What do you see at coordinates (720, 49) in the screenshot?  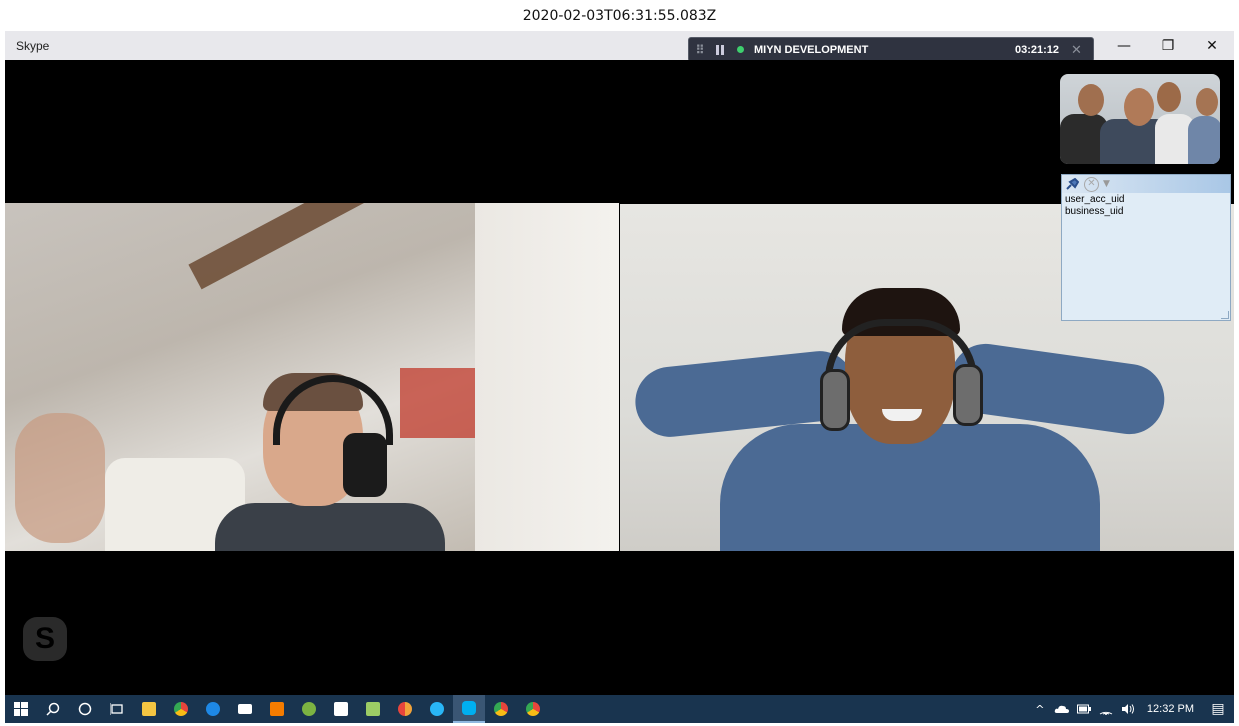 I see `pause-button` at bounding box center [720, 49].